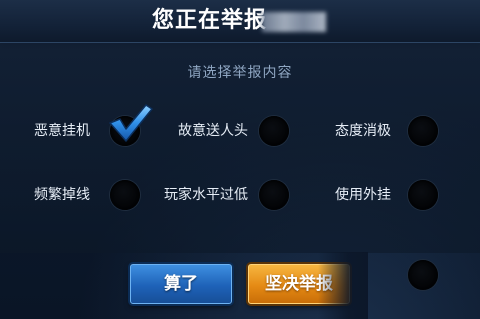 The image size is (480, 319). I want to click on option-label-disconnect: 频繁掉线, so click(62, 195).